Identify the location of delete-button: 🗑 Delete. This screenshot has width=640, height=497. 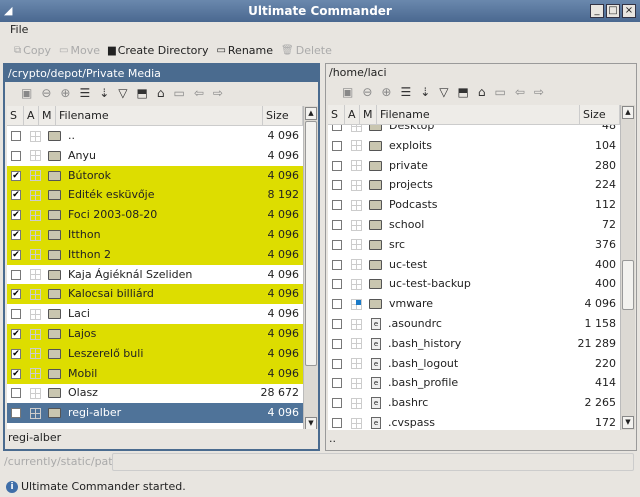
(306, 50).